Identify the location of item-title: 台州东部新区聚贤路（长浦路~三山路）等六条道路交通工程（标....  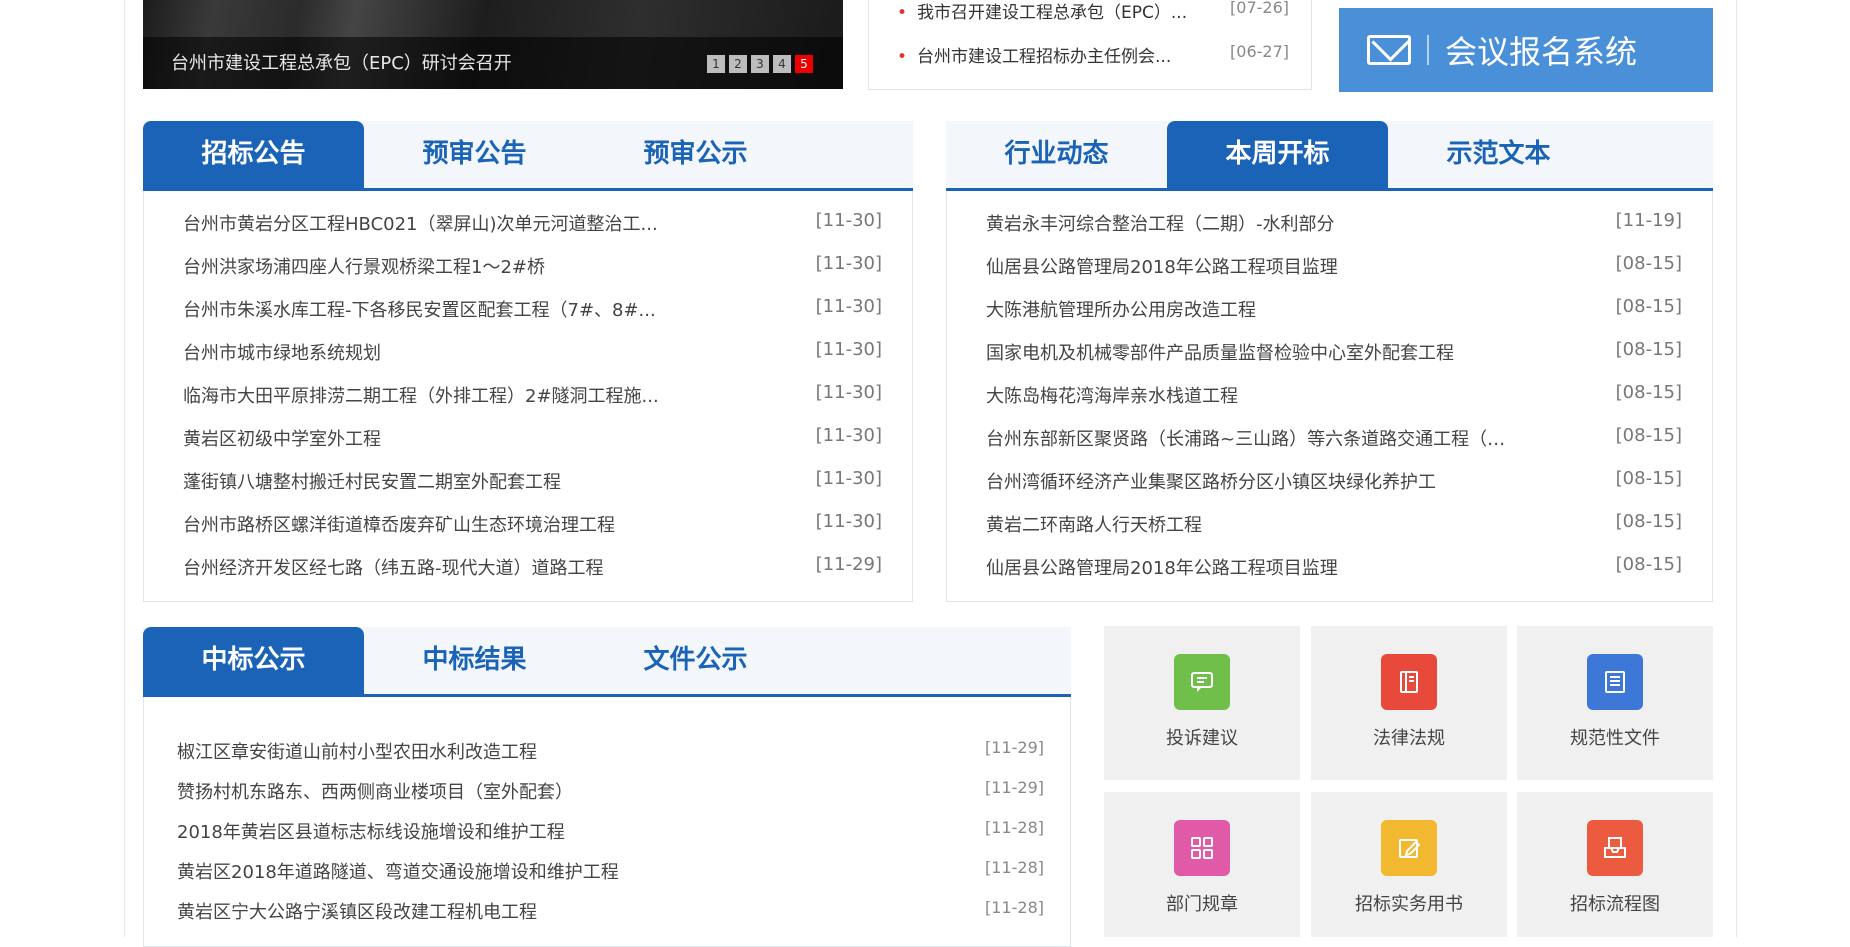
(1246, 438).